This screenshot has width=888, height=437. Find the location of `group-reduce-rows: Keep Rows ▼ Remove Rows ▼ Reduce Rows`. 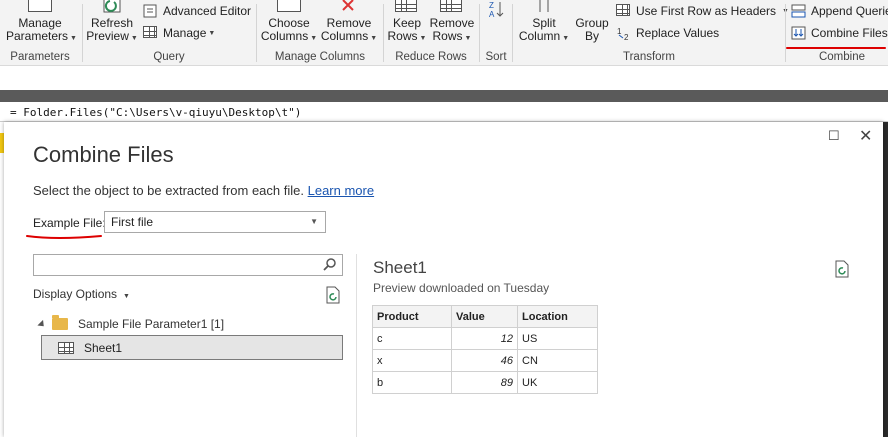

group-reduce-rows: Keep Rows ▼ Remove Rows ▼ Reduce Rows is located at coordinates (431, 32).